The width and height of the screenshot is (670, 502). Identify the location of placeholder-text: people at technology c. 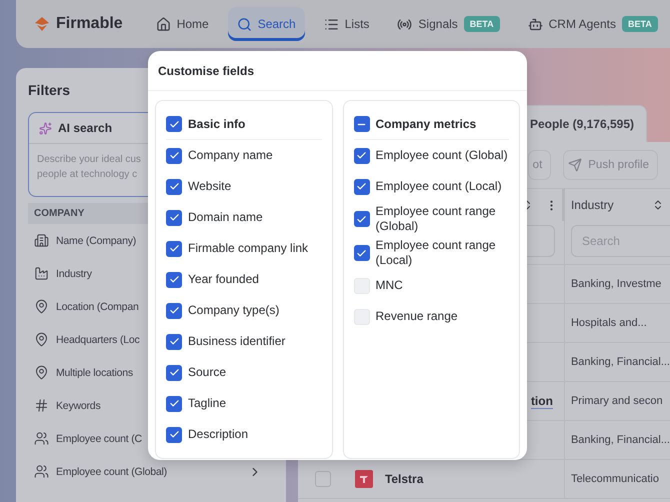
(87, 175).